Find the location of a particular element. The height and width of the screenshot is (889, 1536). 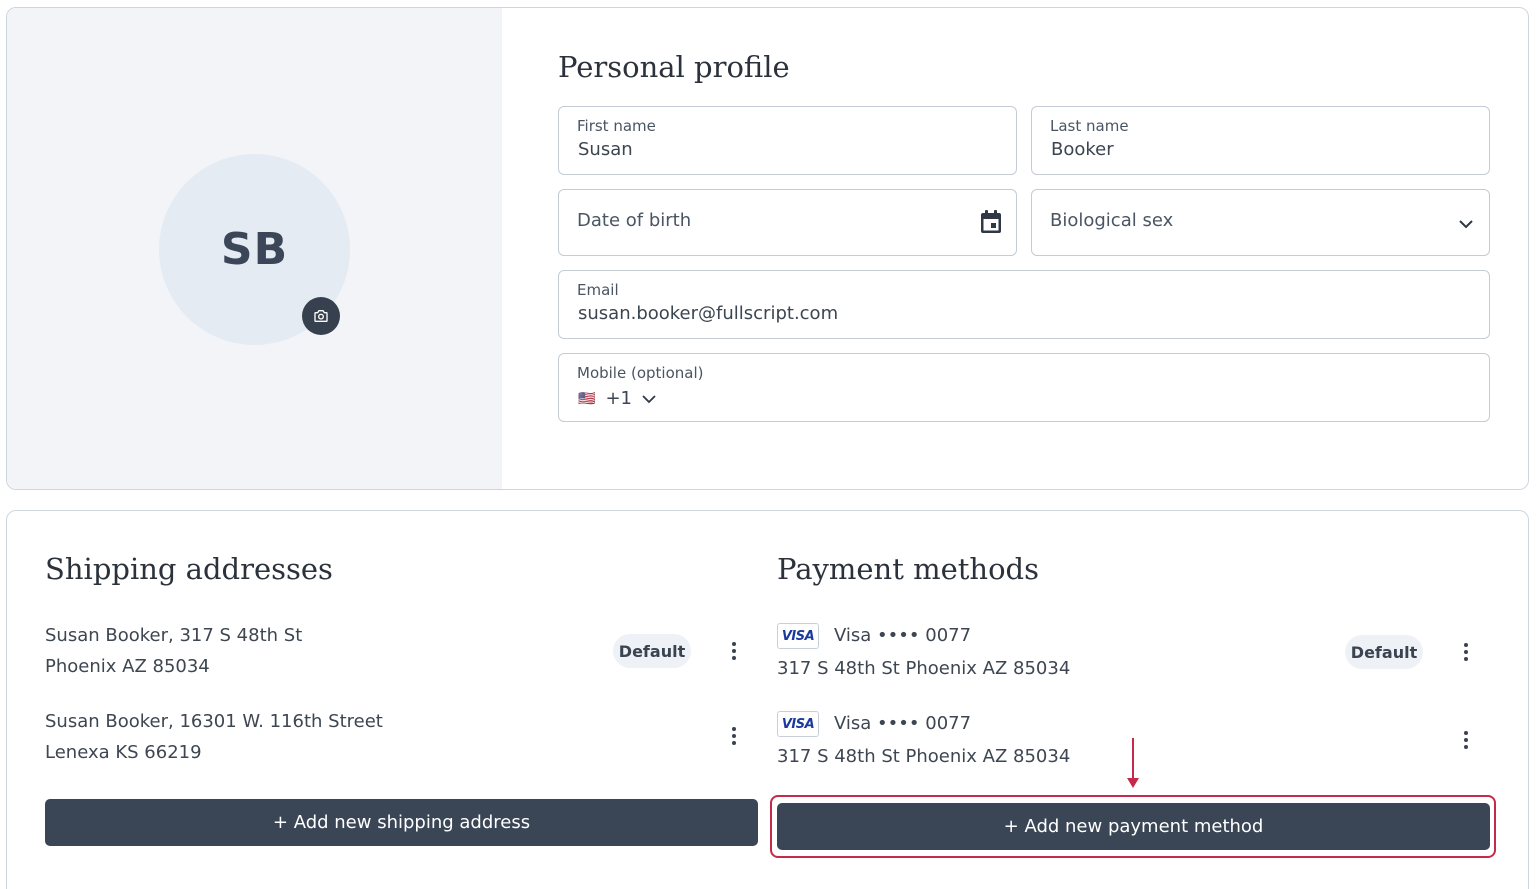

last-name-value: Booker is located at coordinates (1082, 149).